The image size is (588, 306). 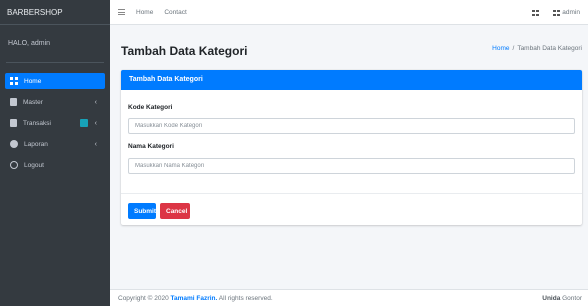 I want to click on sidebar-item-label: Logout, so click(x=34, y=165).